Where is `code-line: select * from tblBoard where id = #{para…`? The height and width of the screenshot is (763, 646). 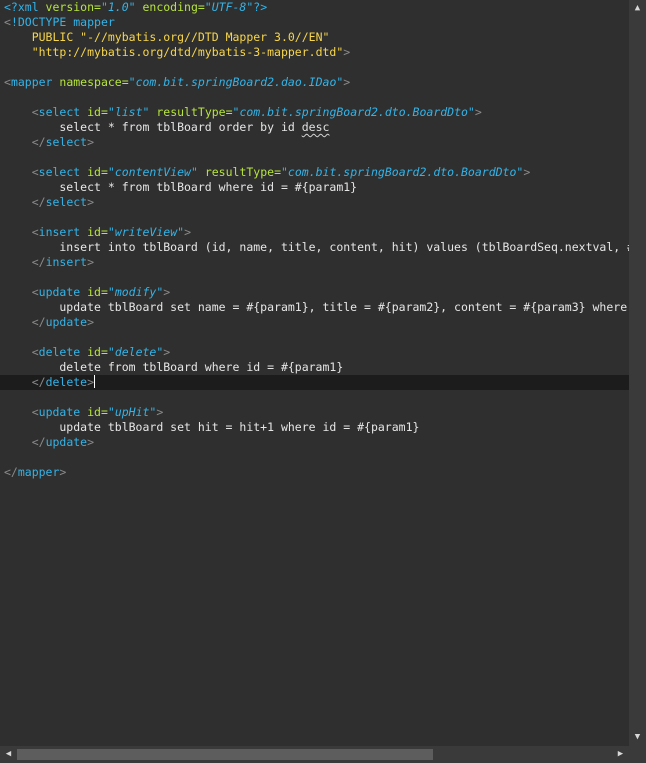
code-line: select * from tblBoard where id = #{para… is located at coordinates (314, 187).